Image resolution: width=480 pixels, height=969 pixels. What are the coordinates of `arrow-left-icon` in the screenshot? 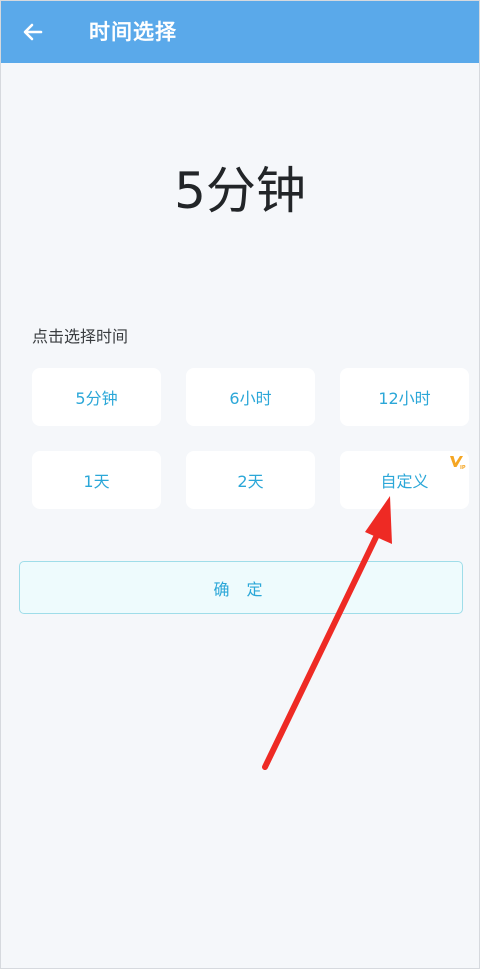 It's located at (33, 32).